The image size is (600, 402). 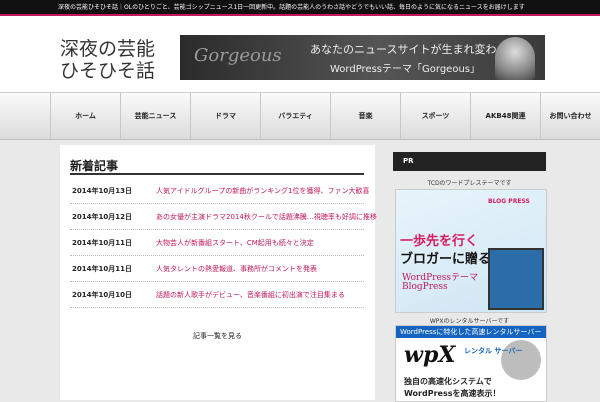 What do you see at coordinates (425, 287) in the screenshot?
I see `ad-subline-2: BlogPress` at bounding box center [425, 287].